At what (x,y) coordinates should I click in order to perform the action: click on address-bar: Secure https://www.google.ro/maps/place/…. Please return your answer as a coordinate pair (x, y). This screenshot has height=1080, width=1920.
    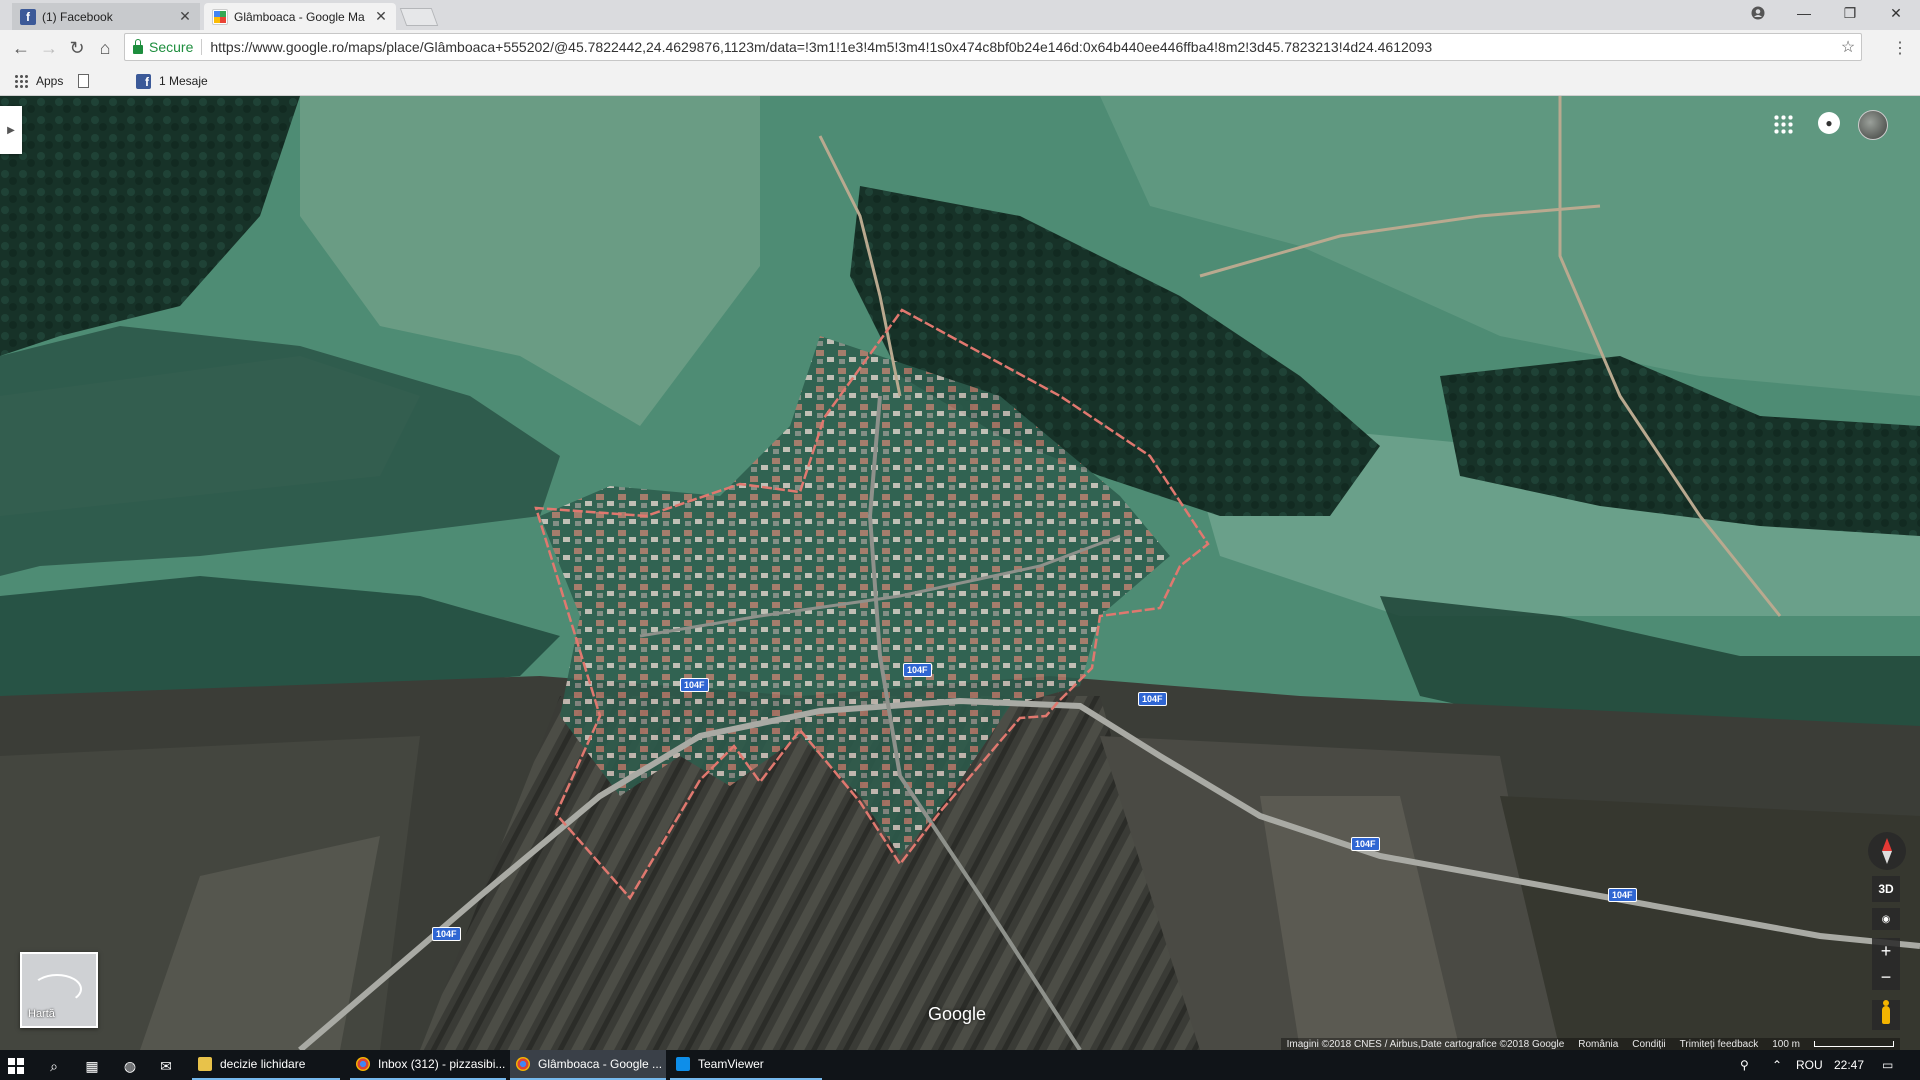
    Looking at the image, I should click on (993, 47).